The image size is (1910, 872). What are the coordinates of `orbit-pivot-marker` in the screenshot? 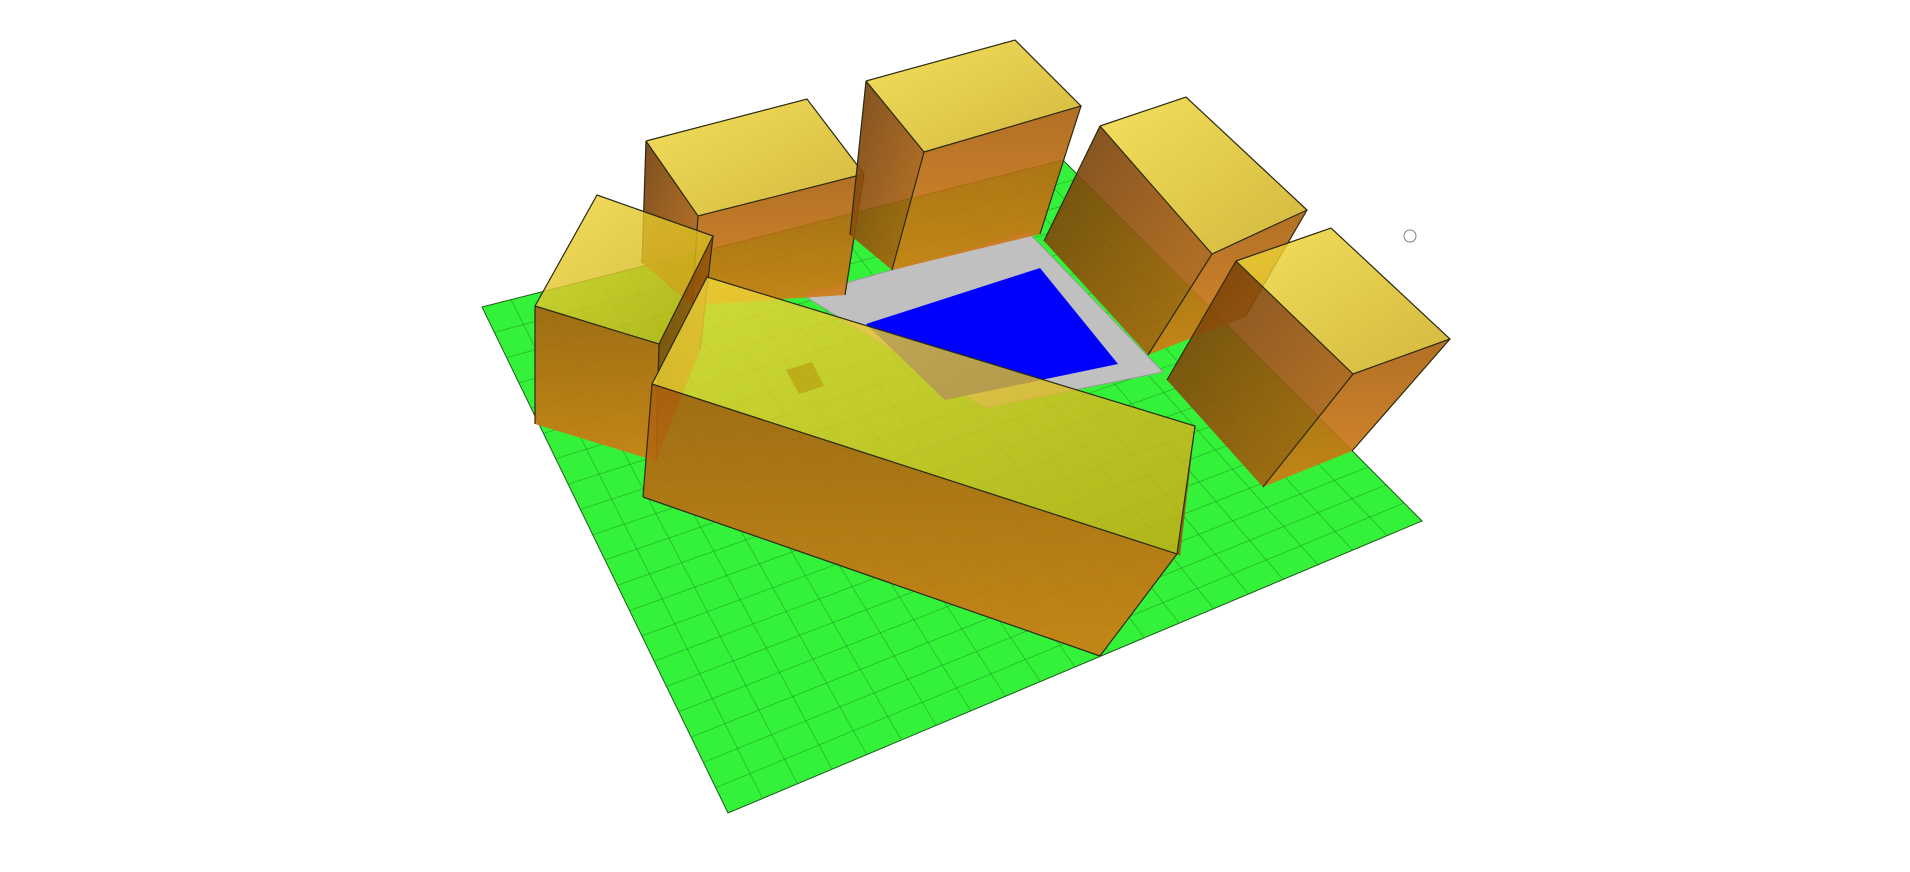 It's located at (1410, 236).